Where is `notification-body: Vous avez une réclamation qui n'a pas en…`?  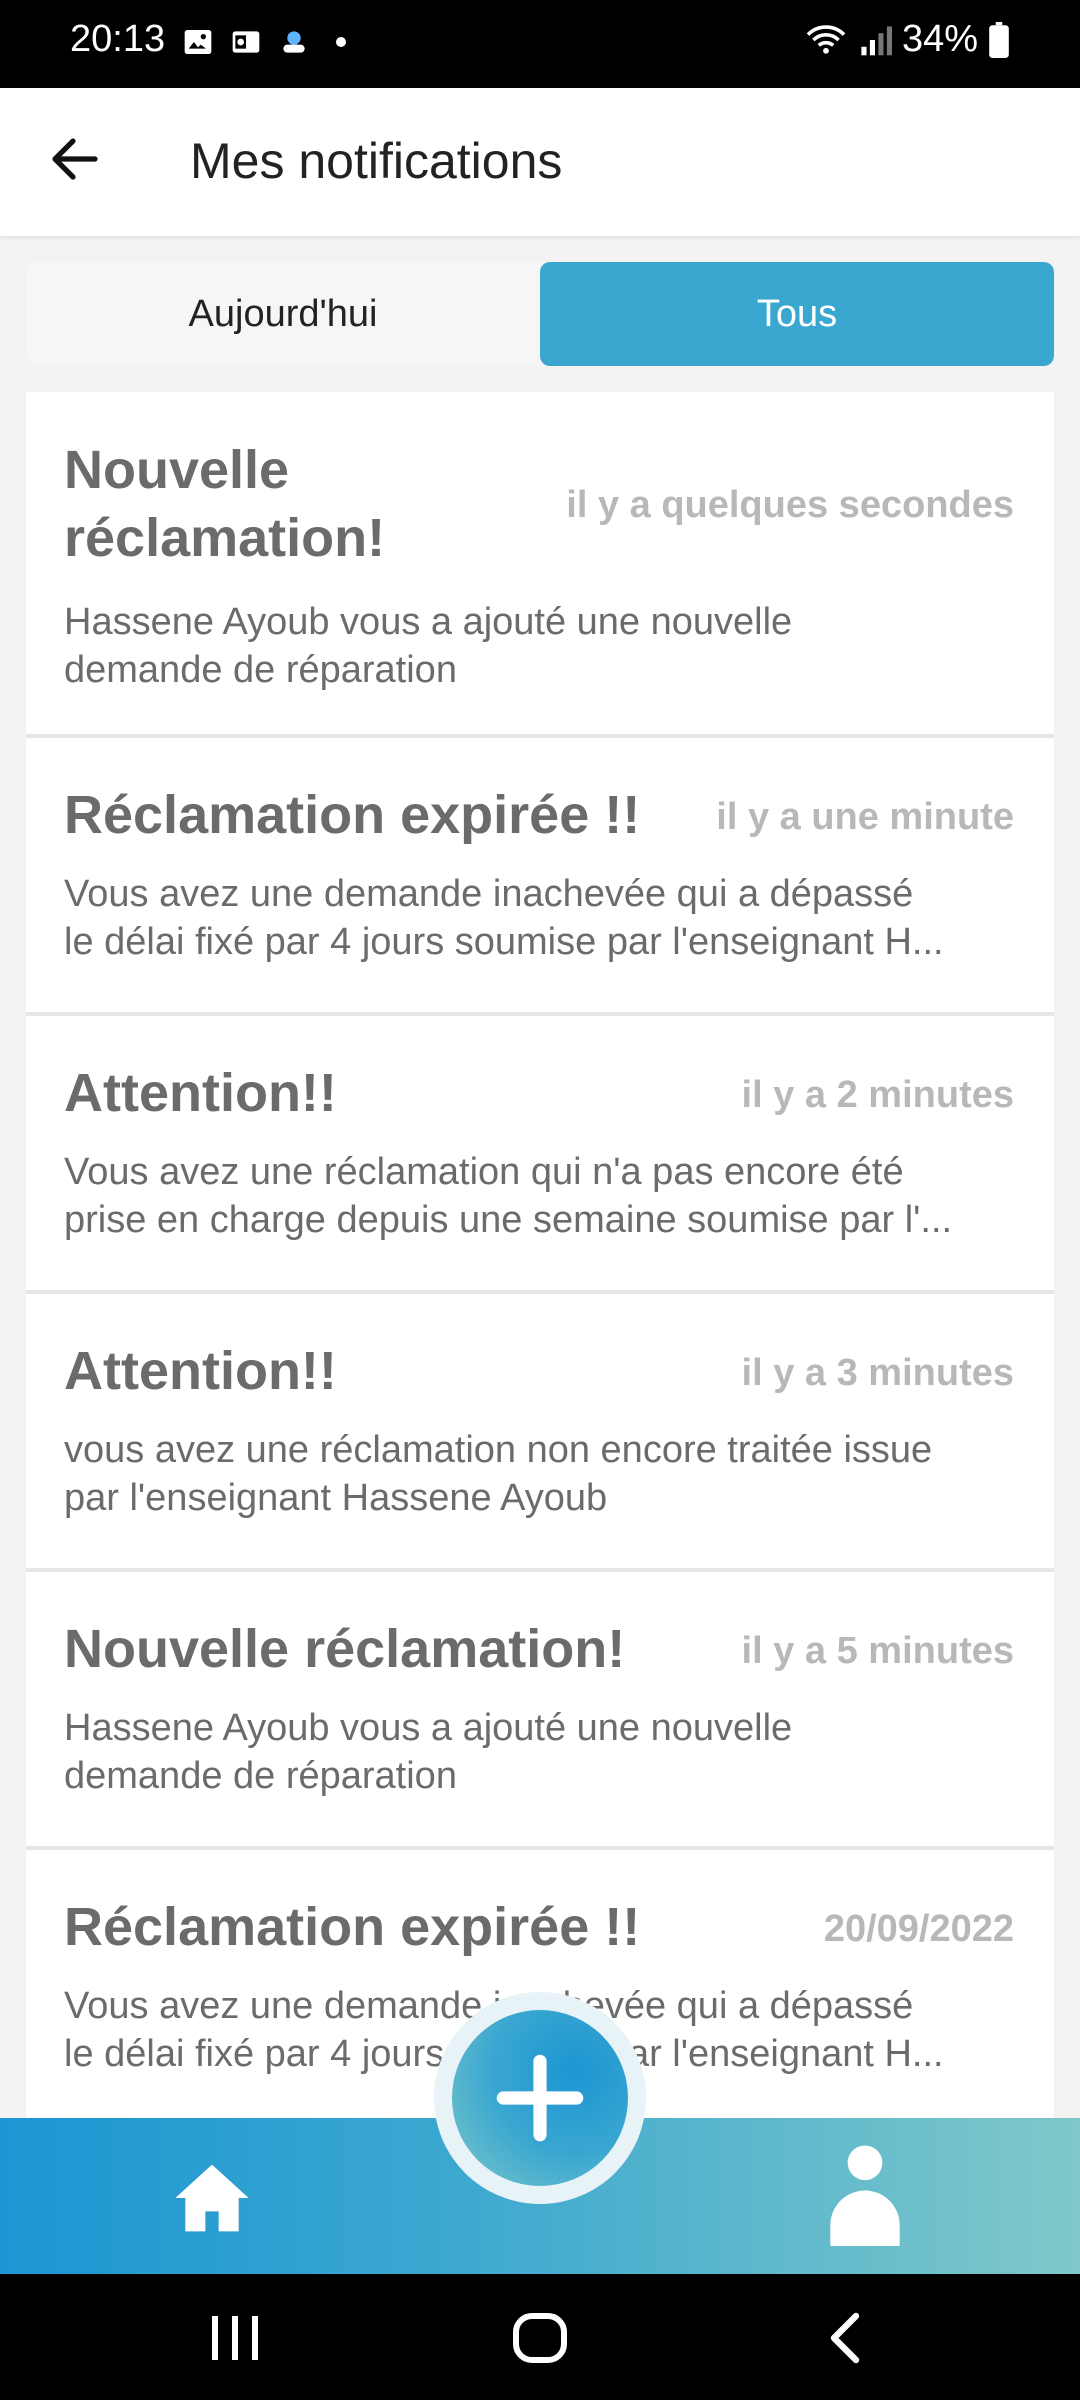
notification-body: Vous avez une réclamation qui n'a pas en… is located at coordinates (508, 1196).